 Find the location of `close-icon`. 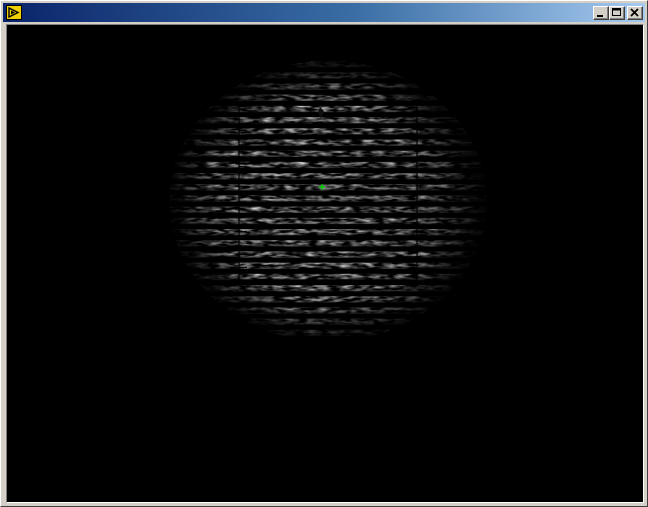

close-icon is located at coordinates (634, 12).